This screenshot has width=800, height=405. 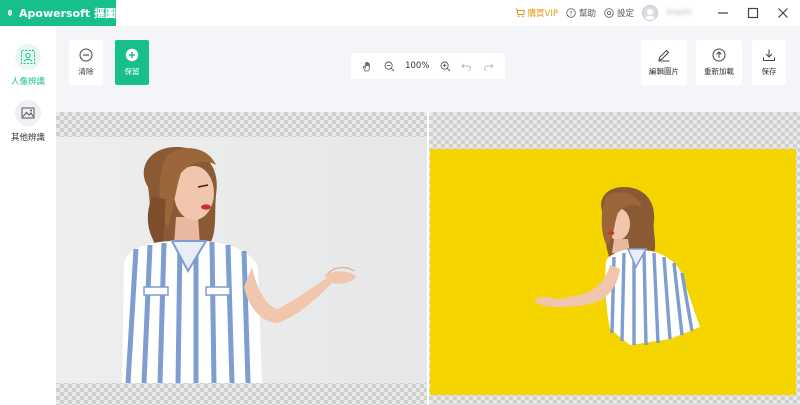 I want to click on buy-vip-label: 購買VIP, so click(x=542, y=14).